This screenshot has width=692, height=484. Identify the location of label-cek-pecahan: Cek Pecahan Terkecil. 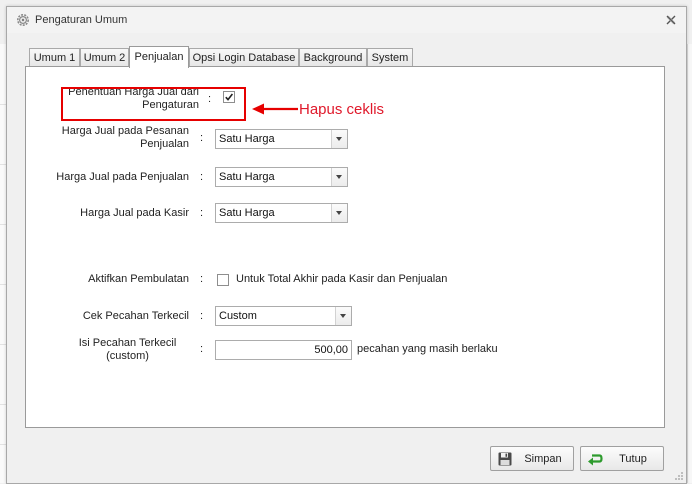
(135, 316).